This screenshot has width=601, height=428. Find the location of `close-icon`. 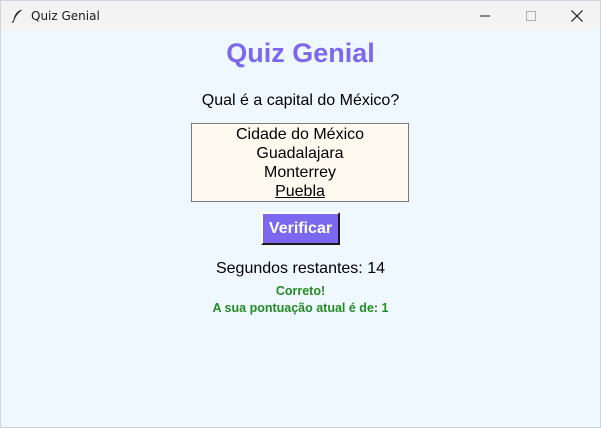

close-icon is located at coordinates (577, 15).